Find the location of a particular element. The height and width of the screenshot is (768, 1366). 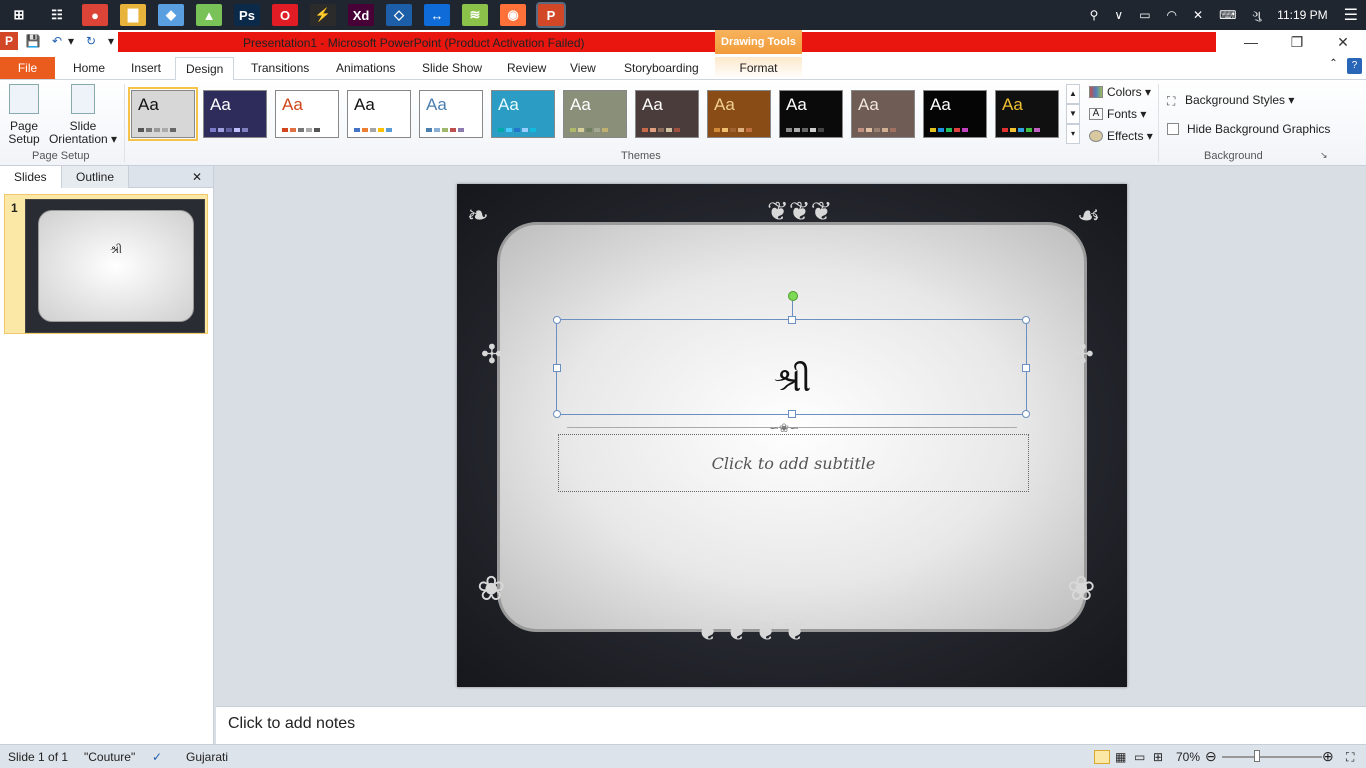

effects-button: Effects ▾ is located at coordinates (1121, 136).